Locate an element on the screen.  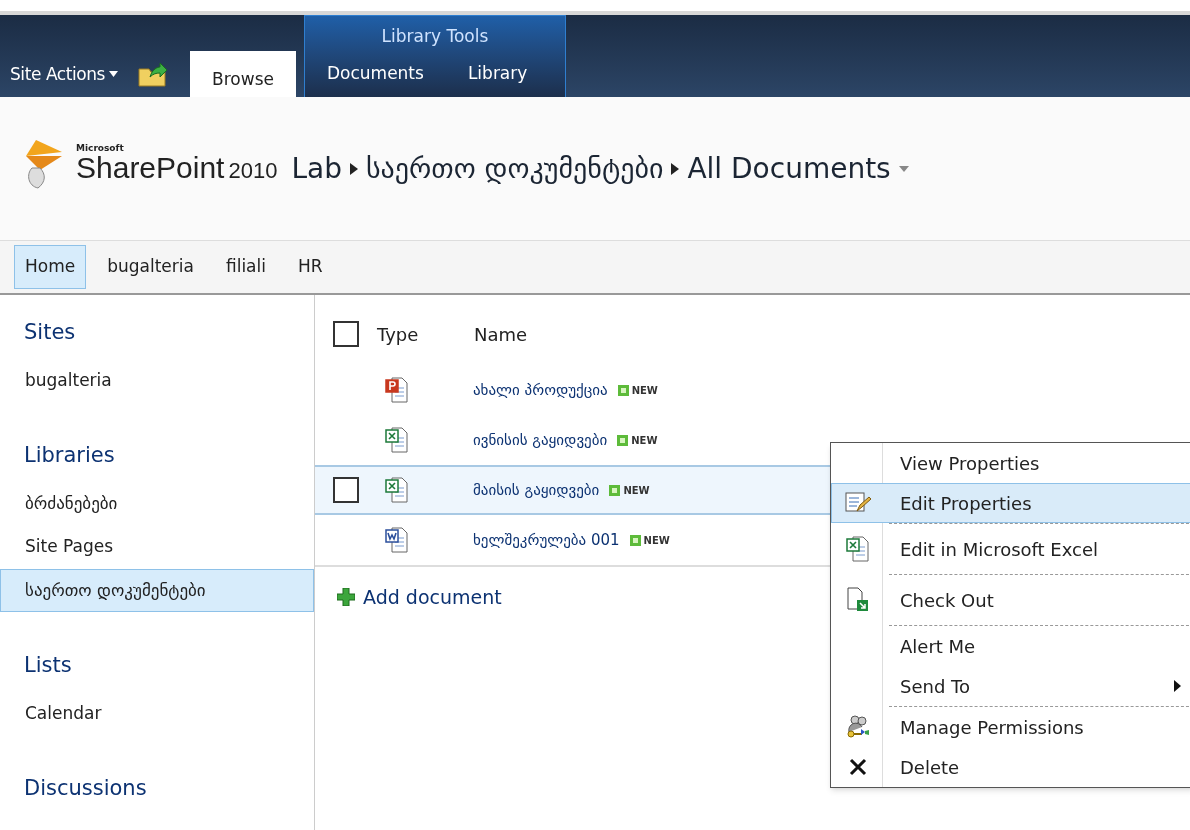
nav-tab: Home is located at coordinates (50, 267).